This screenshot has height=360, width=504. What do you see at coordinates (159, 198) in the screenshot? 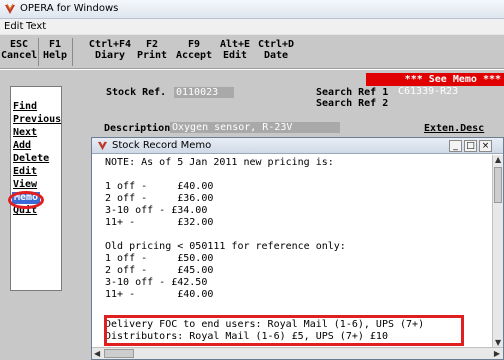
I see `memo-line: 2 off - £36.00` at bounding box center [159, 198].